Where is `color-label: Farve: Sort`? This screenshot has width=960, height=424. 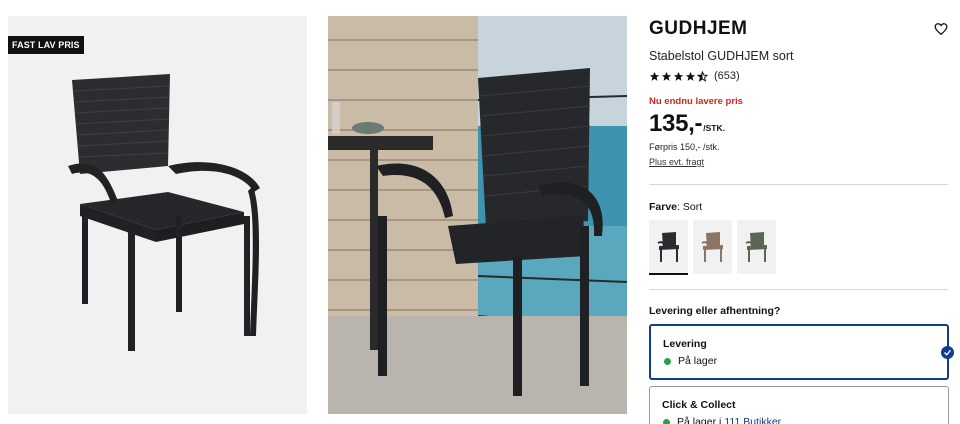 color-label: Farve: Sort is located at coordinates (675, 207).